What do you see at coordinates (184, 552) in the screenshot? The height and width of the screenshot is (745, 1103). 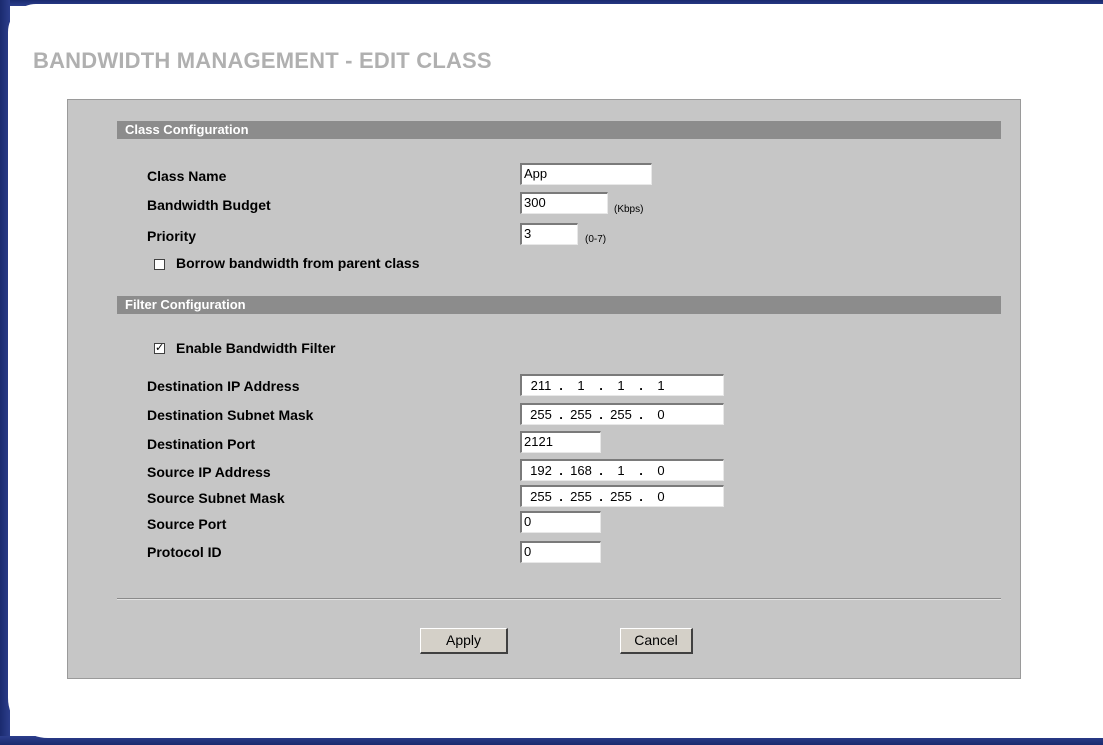 I see `protocol-id-label: Protocol ID` at bounding box center [184, 552].